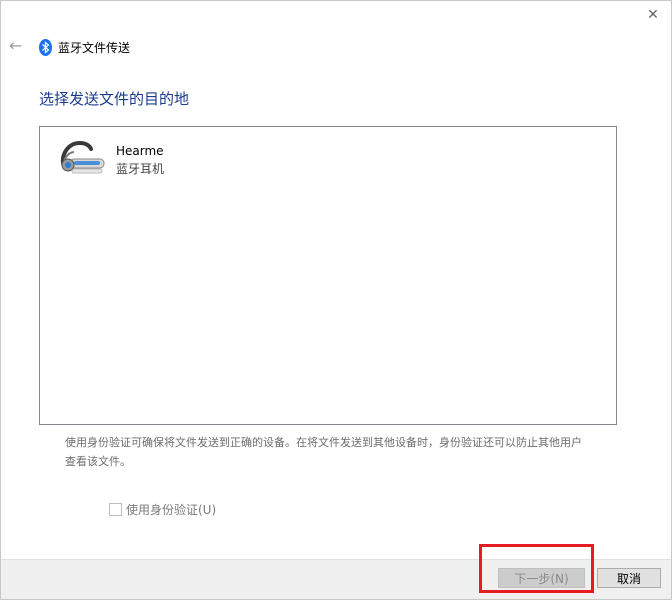  I want to click on next-button: 下一步(N), so click(541, 578).